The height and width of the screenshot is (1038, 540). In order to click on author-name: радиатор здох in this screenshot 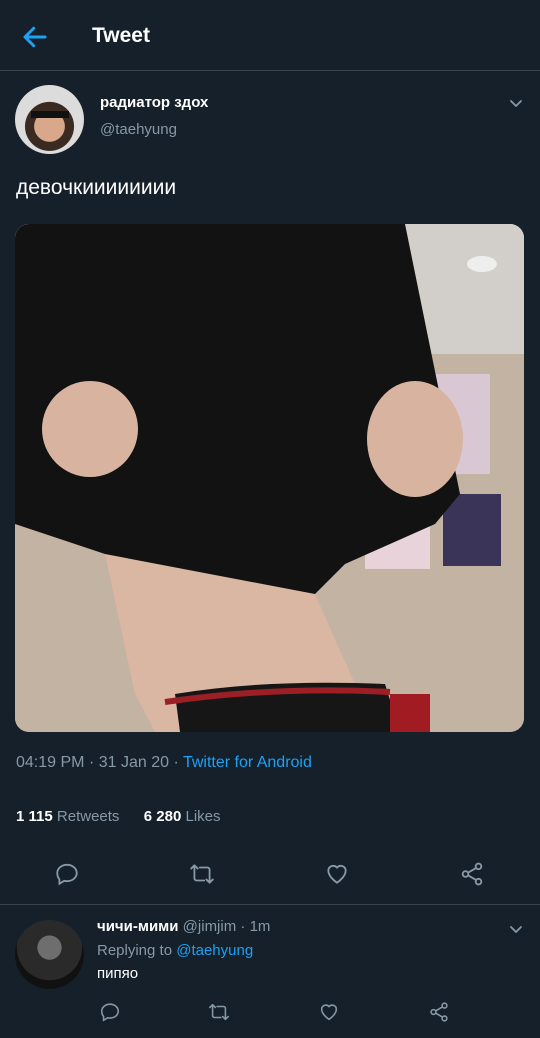, I will do `click(154, 102)`.